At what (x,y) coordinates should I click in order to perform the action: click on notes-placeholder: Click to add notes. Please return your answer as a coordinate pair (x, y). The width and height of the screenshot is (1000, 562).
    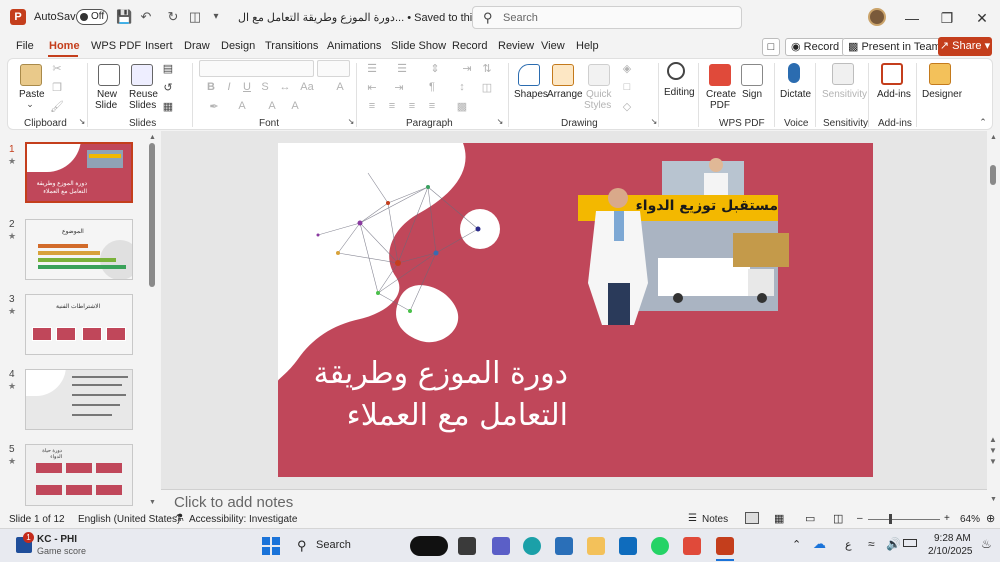
    Looking at the image, I should click on (233, 502).